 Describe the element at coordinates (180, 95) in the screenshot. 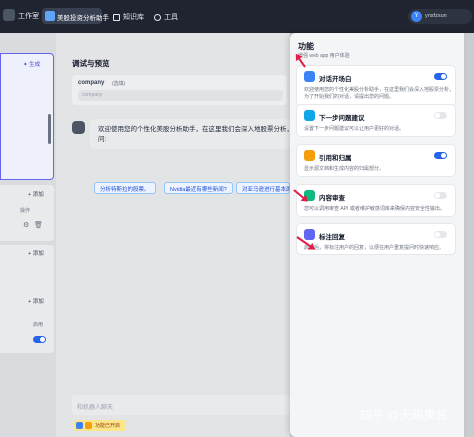

I see `variable-input: company` at that location.